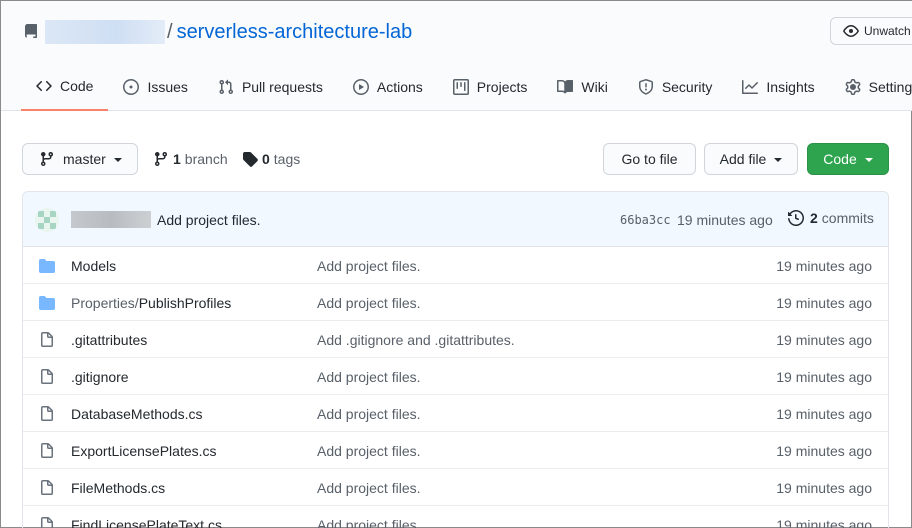  What do you see at coordinates (250, 159) in the screenshot?
I see `tag-icon` at bounding box center [250, 159].